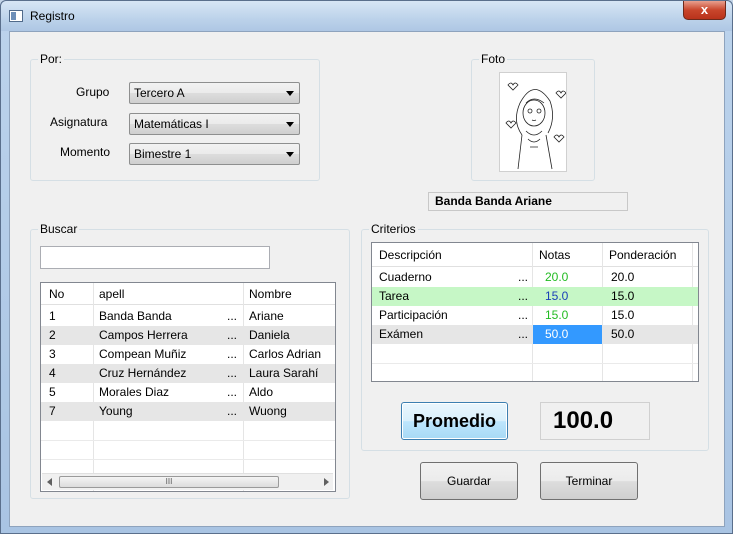 The width and height of the screenshot is (733, 534). What do you see at coordinates (79, 122) in the screenshot?
I see `asignatura-label: Asignatura` at bounding box center [79, 122].